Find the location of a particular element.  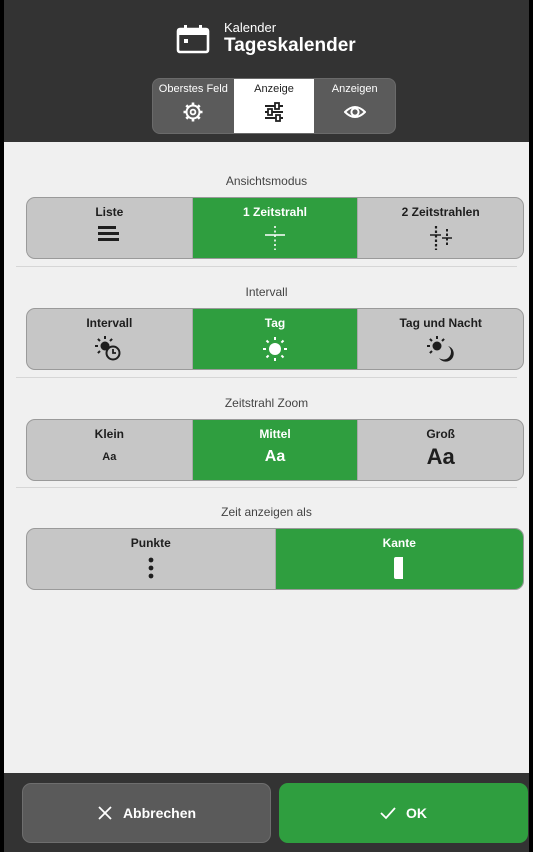

interval-section: Intervall is located at coordinates (266, 292).